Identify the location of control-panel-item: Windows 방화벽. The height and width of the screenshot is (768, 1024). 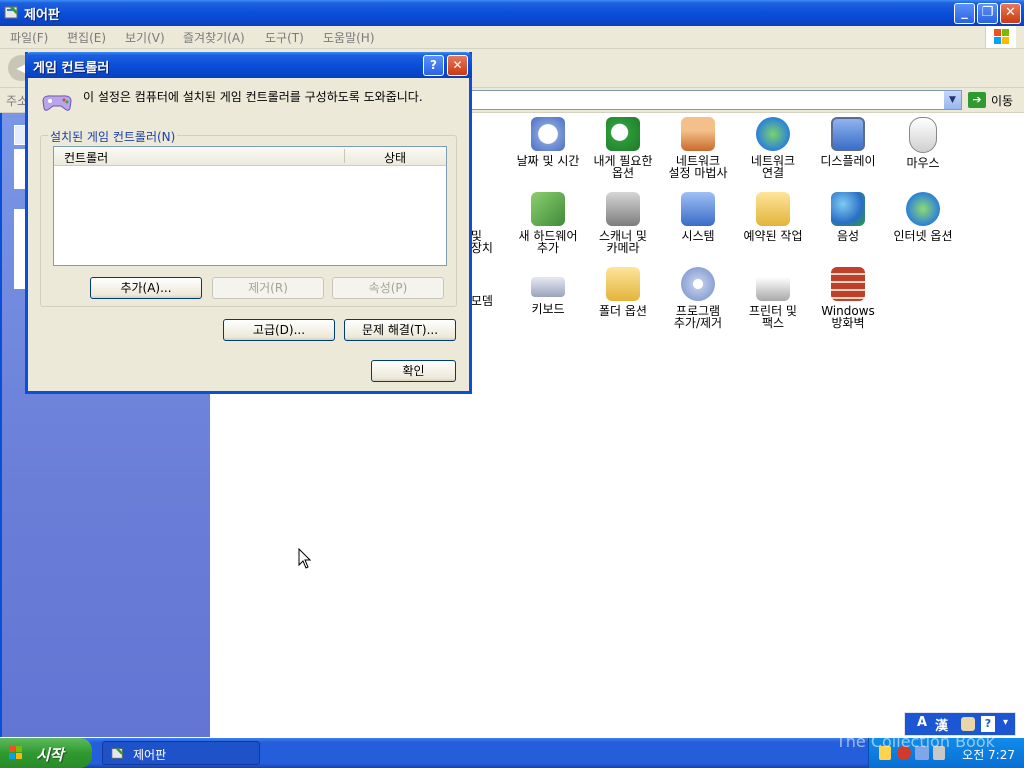
(848, 298).